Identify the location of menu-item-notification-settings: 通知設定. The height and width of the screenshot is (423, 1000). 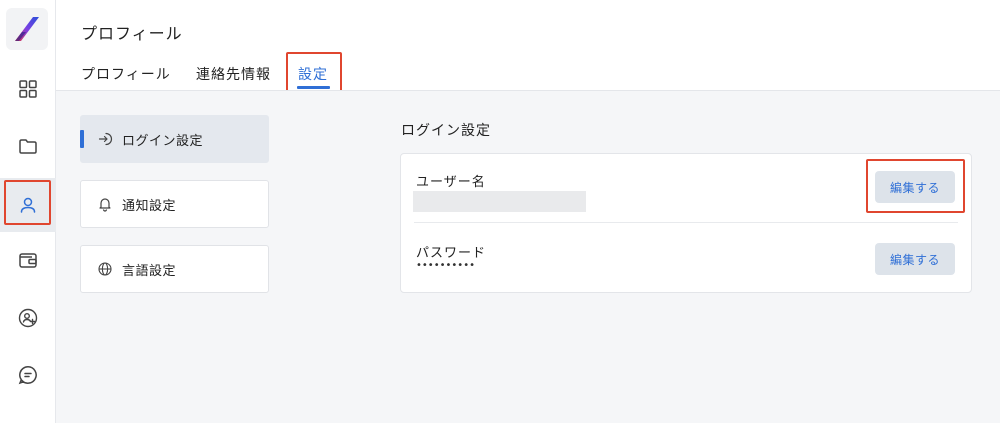
(174, 204).